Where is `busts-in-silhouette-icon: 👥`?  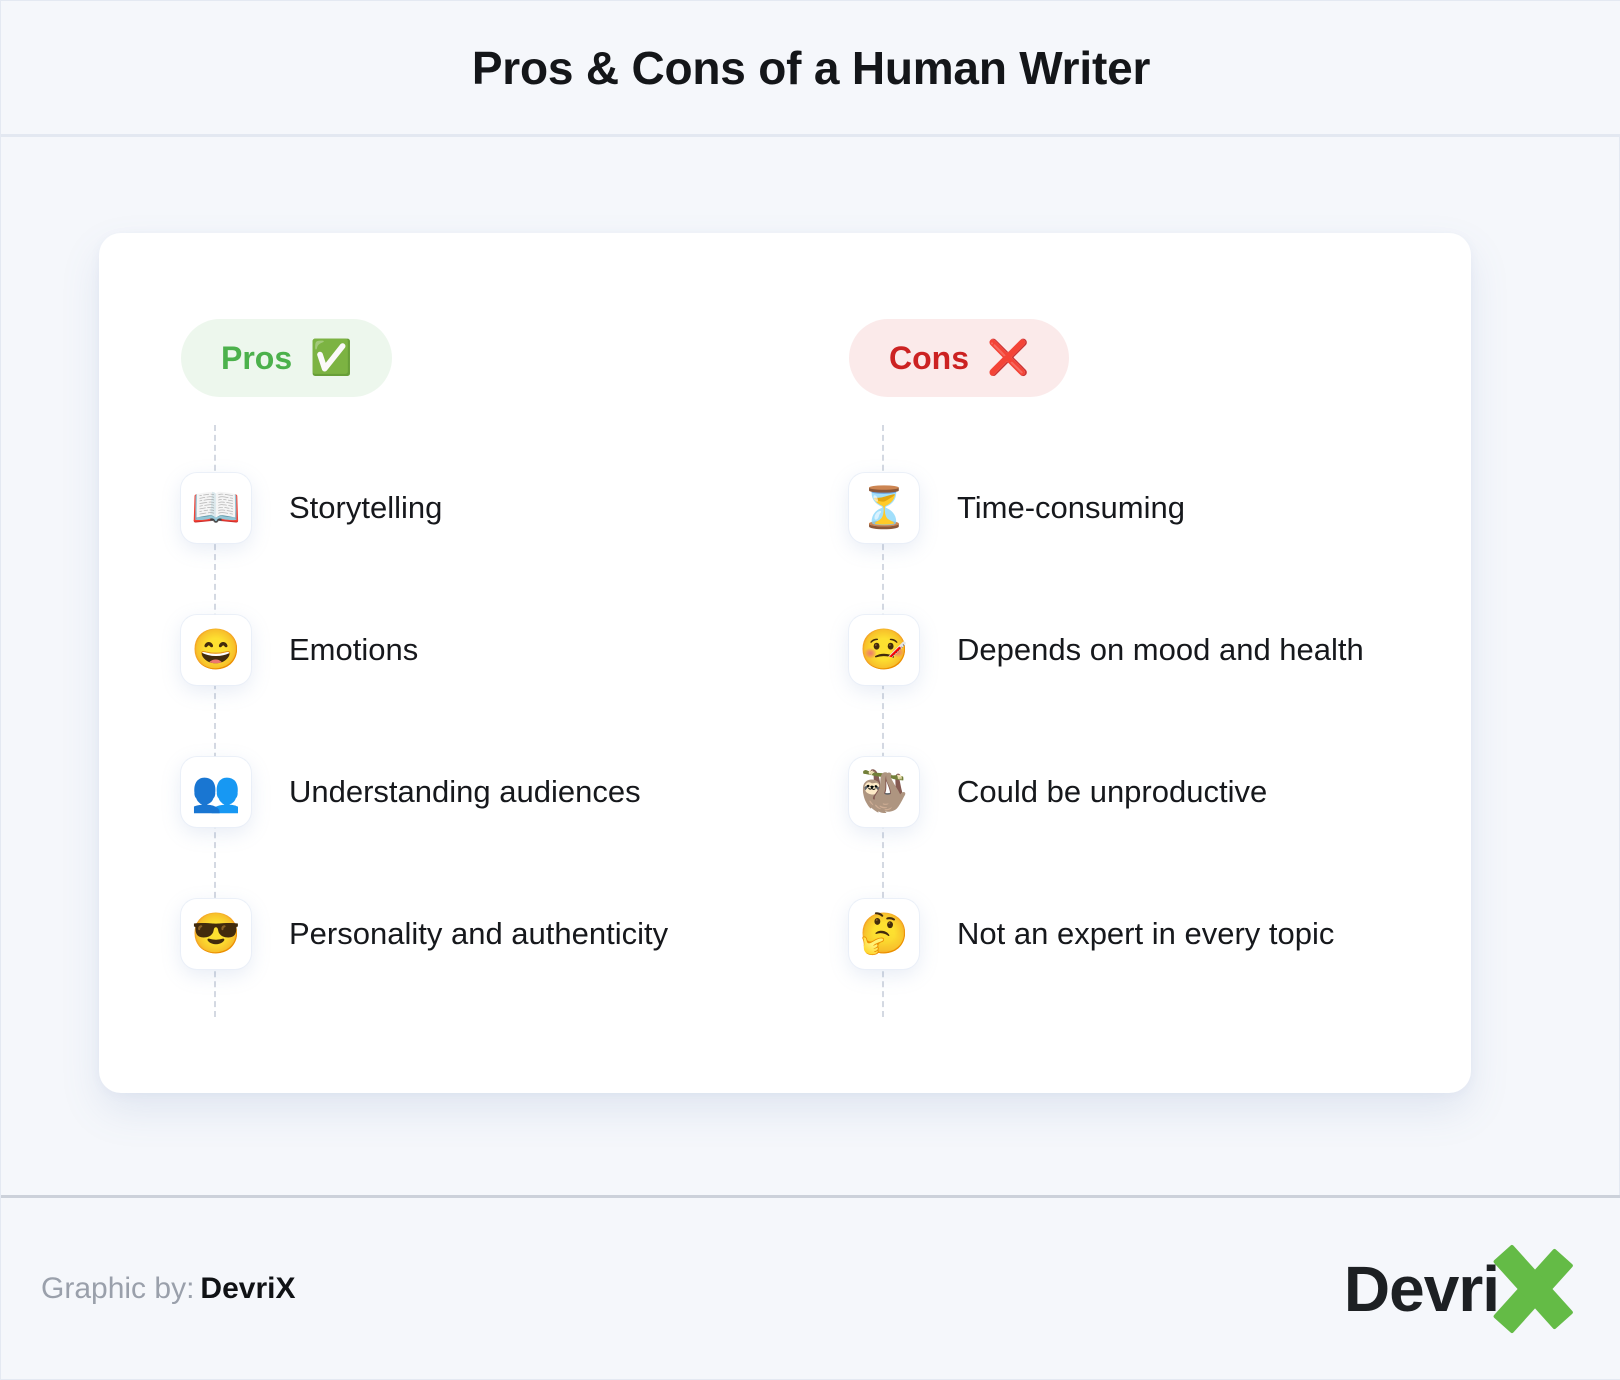 busts-in-silhouette-icon: 👥 is located at coordinates (216, 792).